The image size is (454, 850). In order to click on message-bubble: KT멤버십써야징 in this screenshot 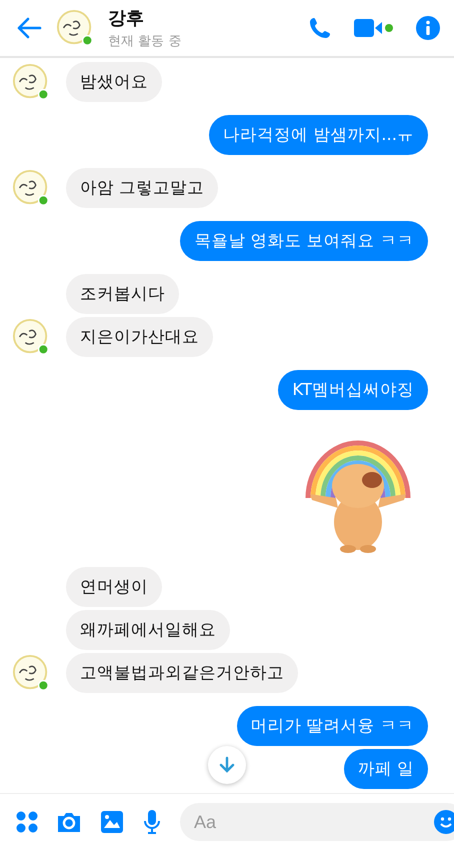, I will do `click(353, 390)`.